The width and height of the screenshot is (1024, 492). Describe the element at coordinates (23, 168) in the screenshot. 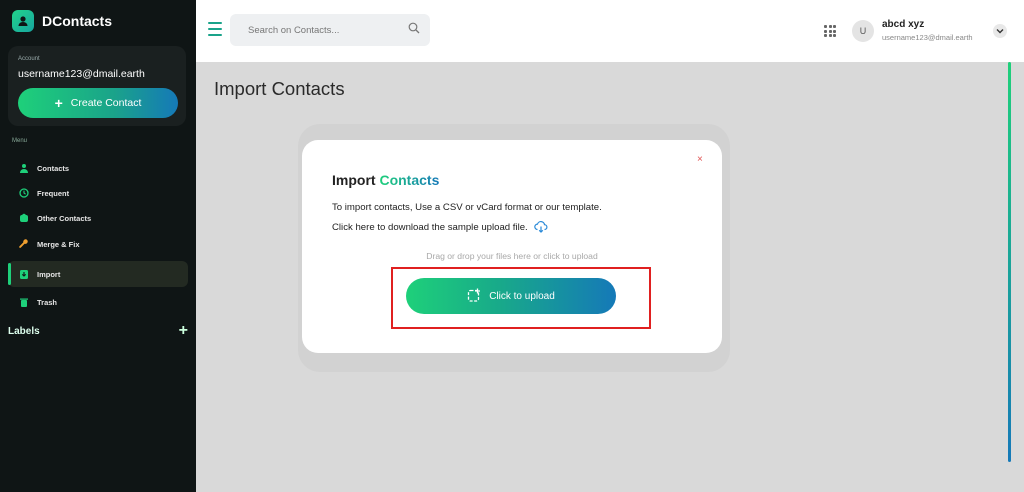

I see `person-icon` at that location.